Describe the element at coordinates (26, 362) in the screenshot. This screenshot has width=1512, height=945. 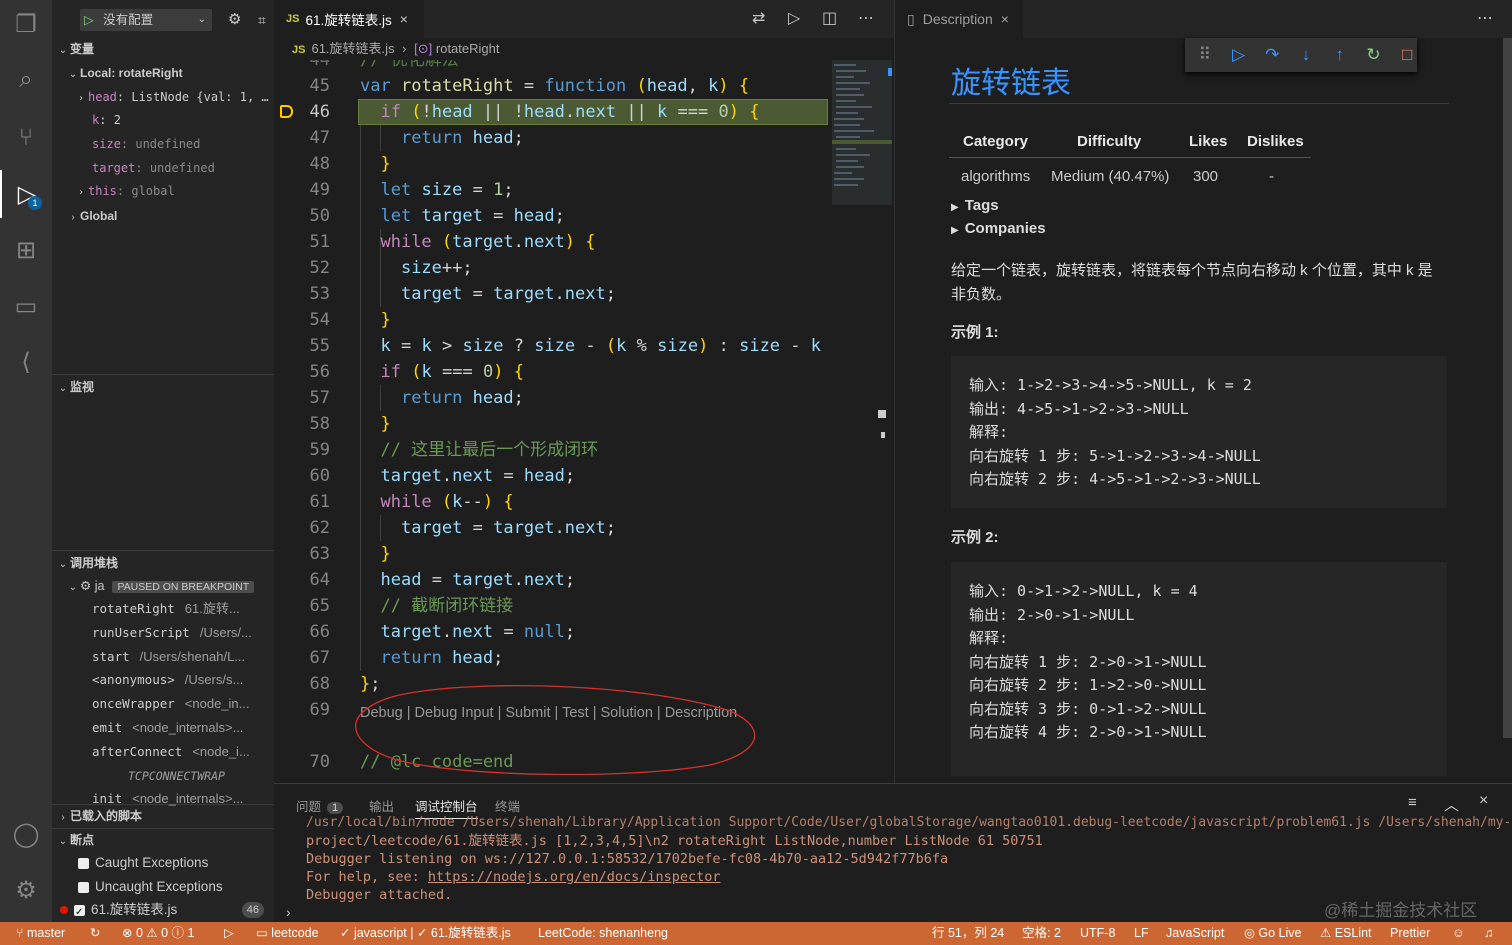
I see `leetcode-icon: ⟨` at that location.